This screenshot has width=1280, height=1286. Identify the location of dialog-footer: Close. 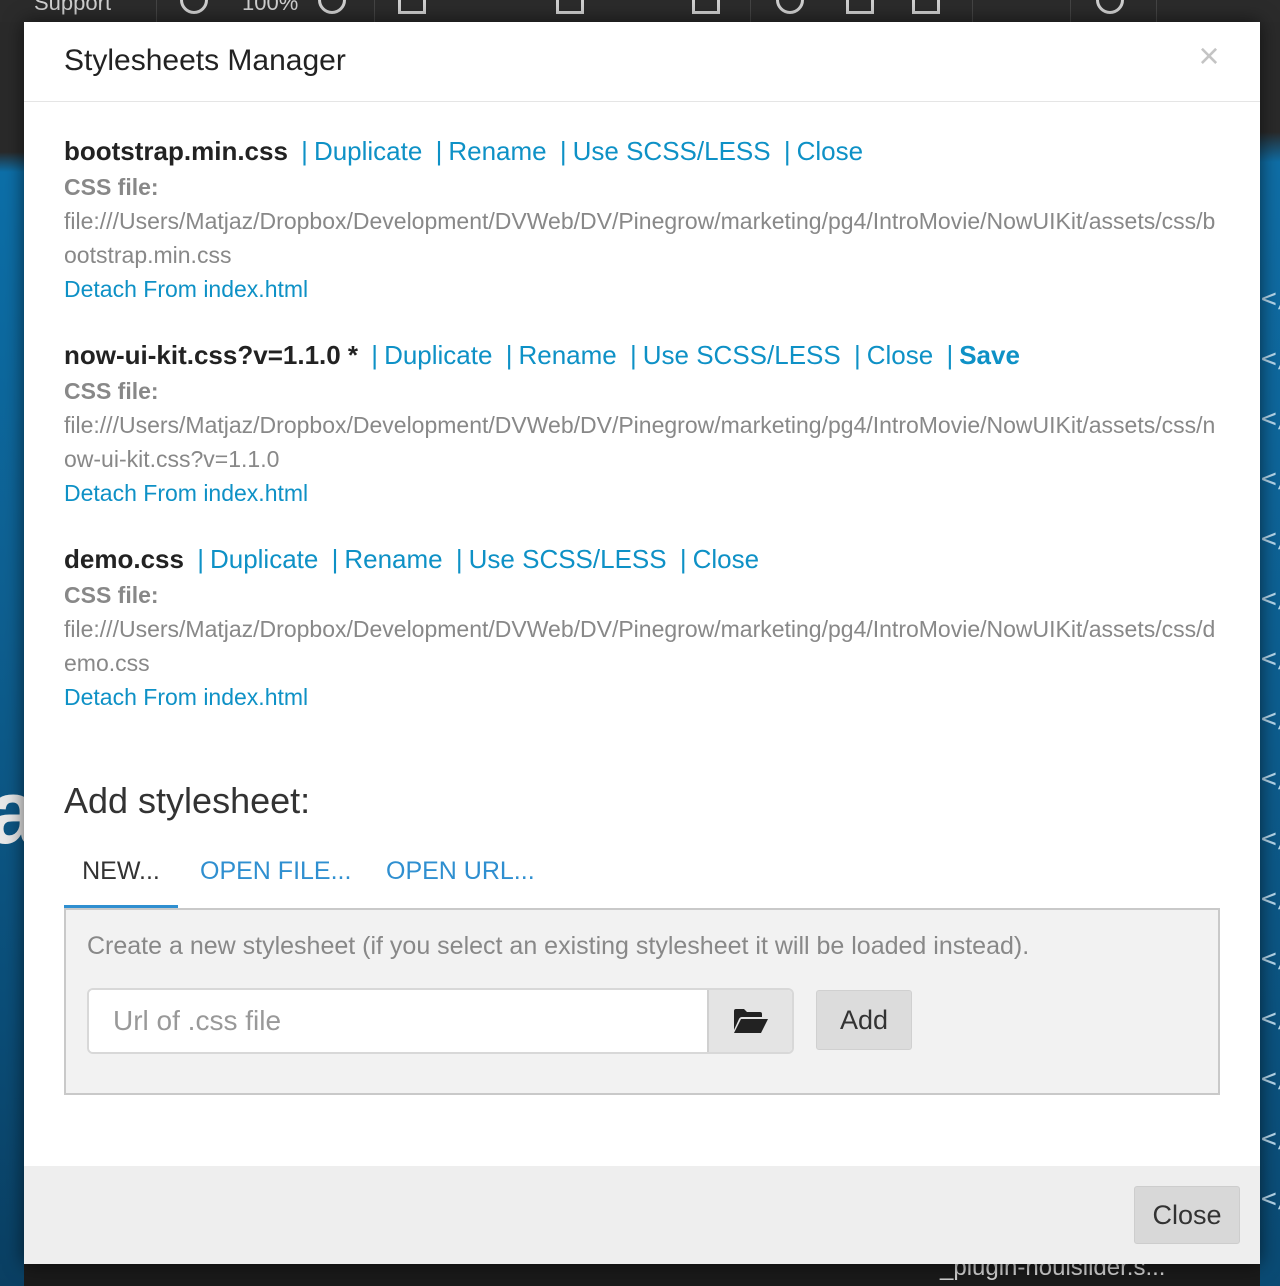
(642, 1215).